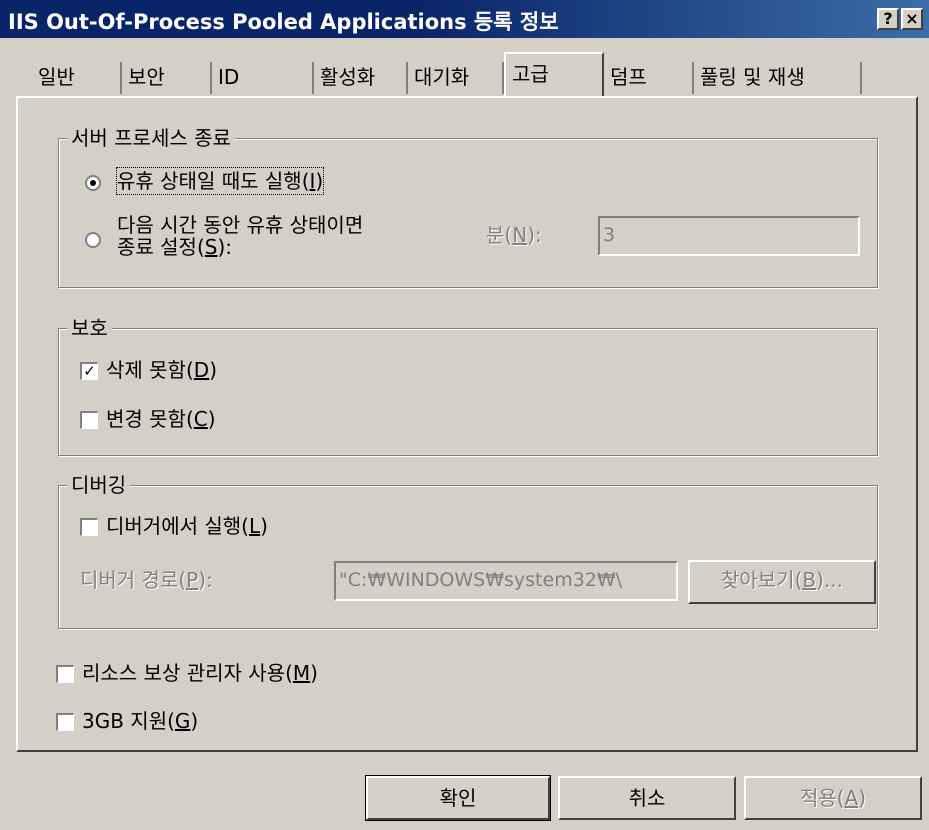 This screenshot has width=929, height=830. What do you see at coordinates (167, 78) in the screenshot?
I see `tab-security: 보안` at bounding box center [167, 78].